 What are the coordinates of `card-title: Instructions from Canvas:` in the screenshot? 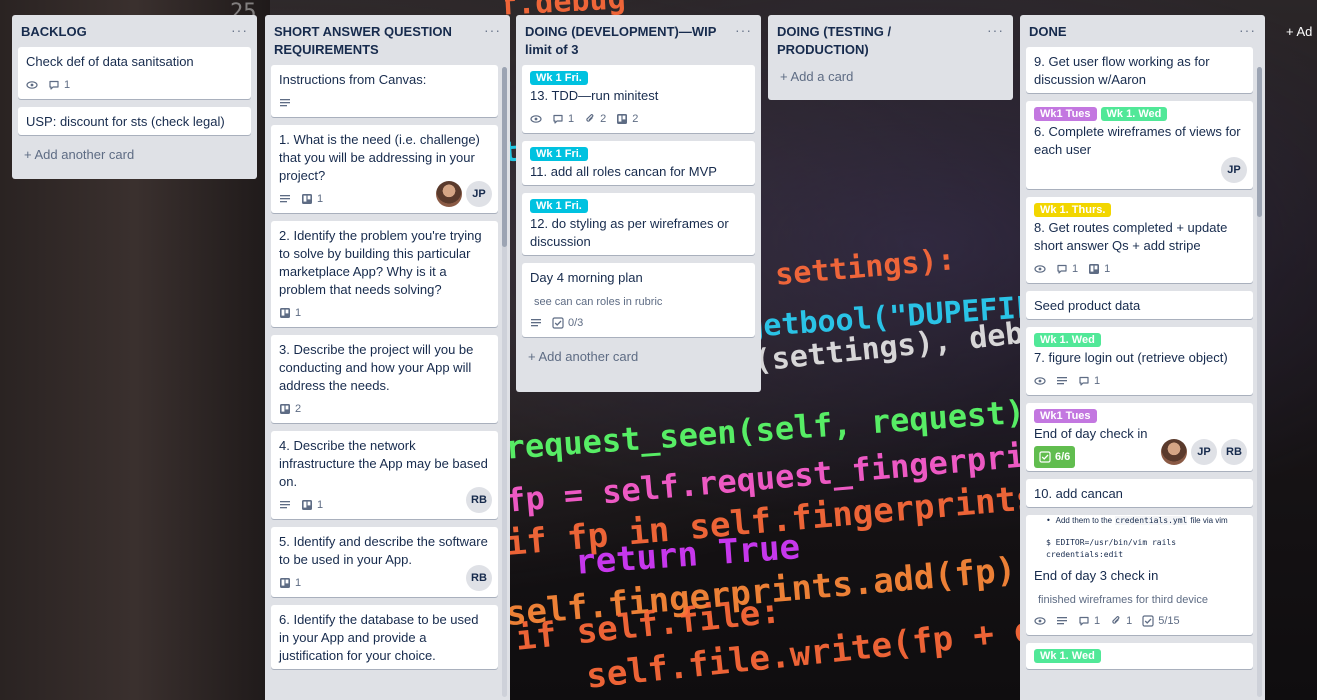 It's located at (353, 79).